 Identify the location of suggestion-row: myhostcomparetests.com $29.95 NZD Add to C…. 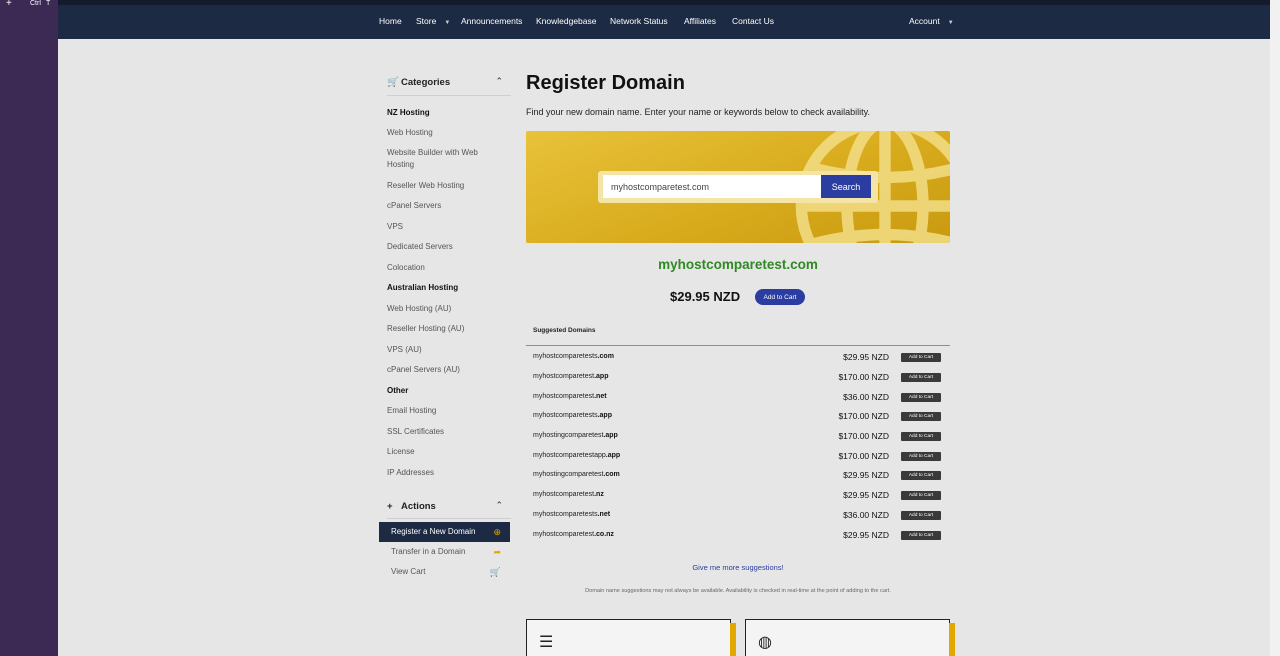
(738, 358).